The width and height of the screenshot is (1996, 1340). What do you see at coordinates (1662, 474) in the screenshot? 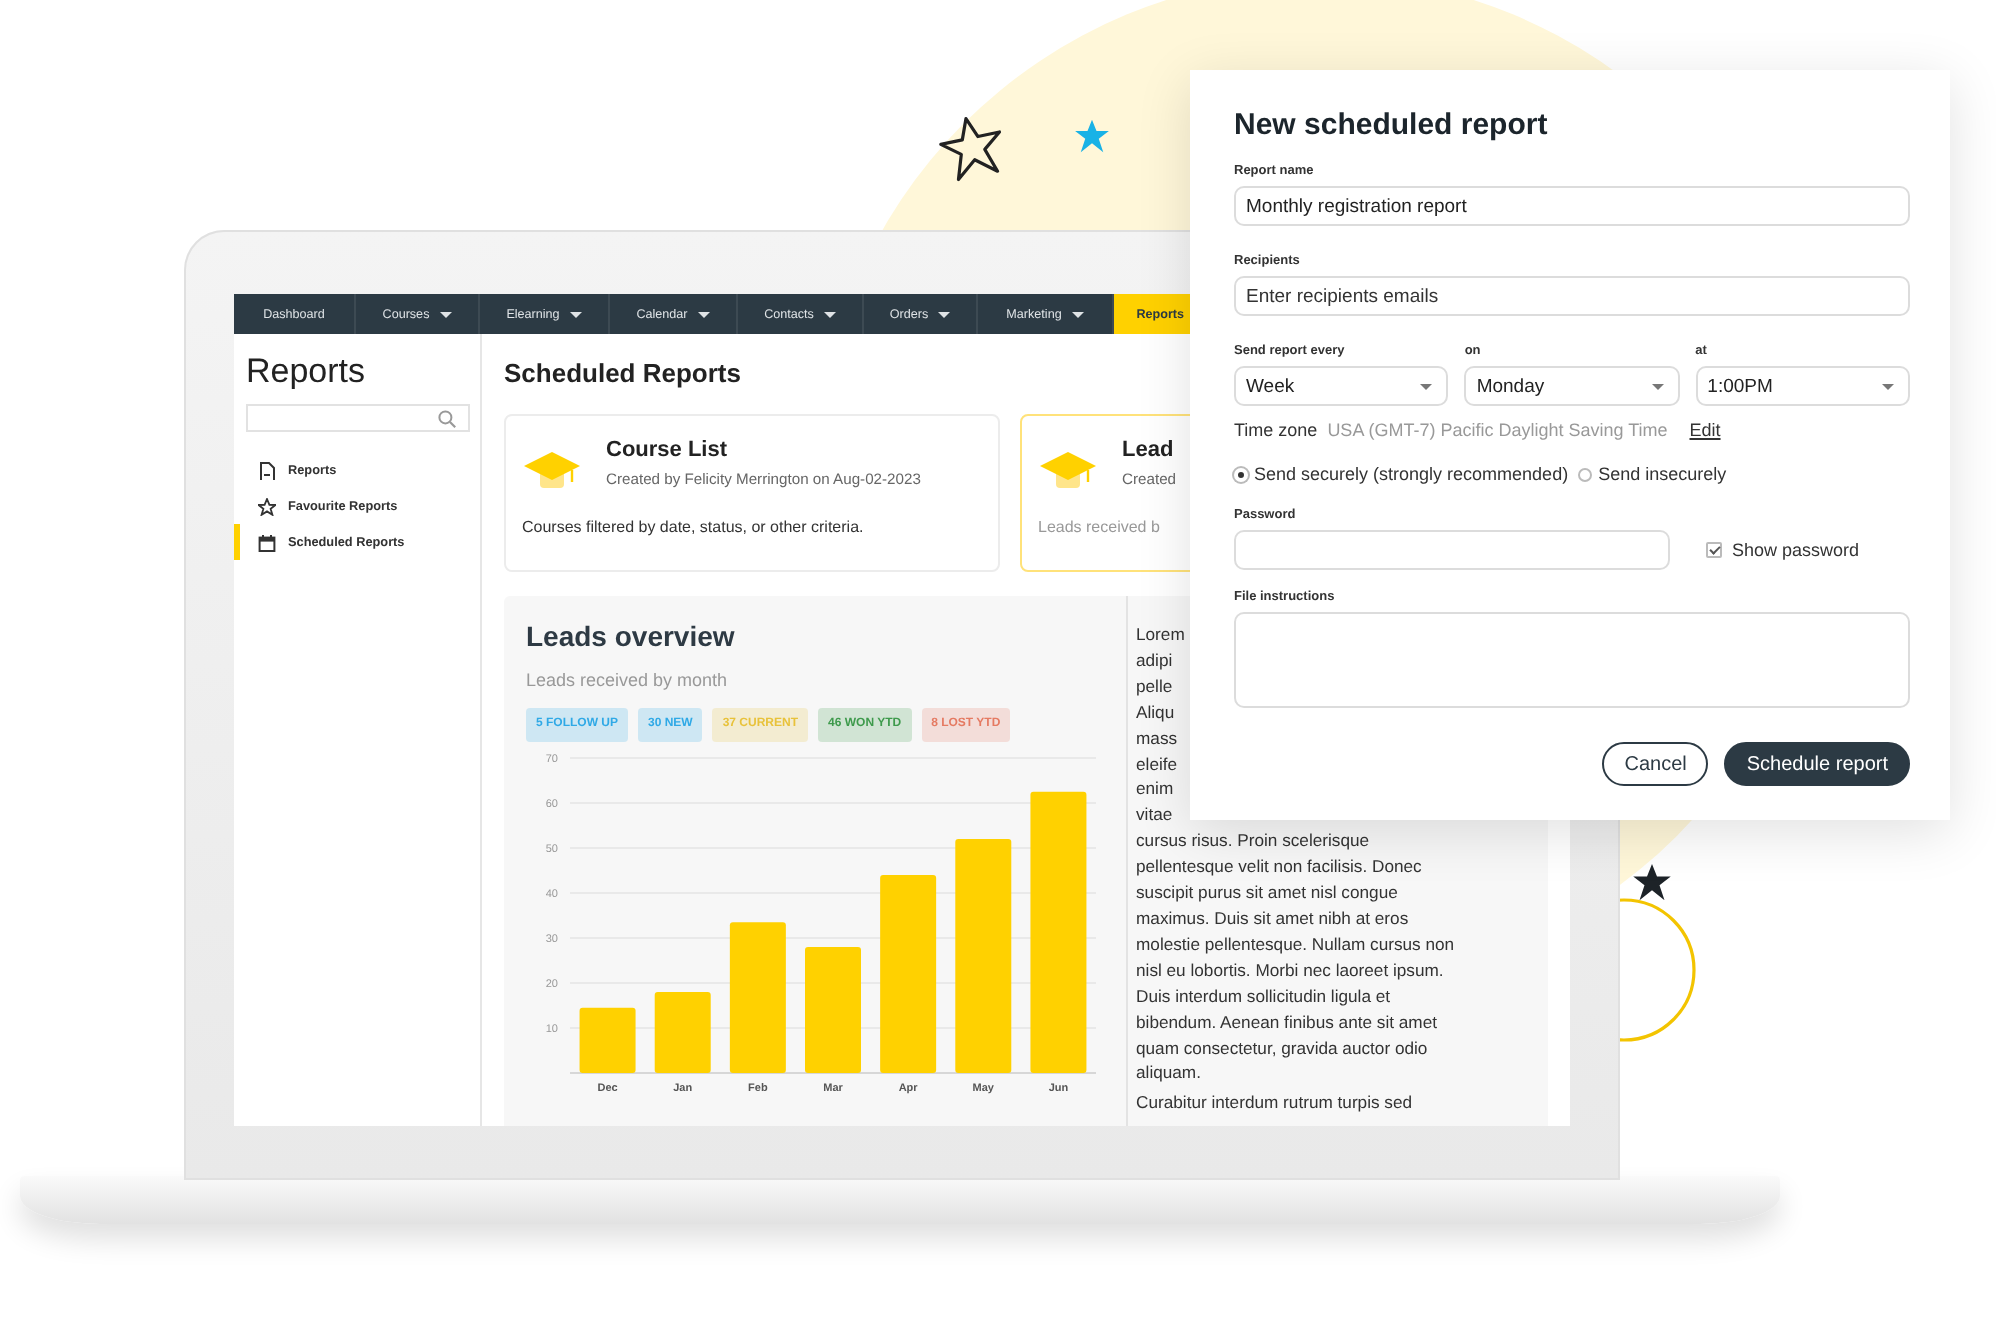
I see `radio-label: Send insecurely` at bounding box center [1662, 474].